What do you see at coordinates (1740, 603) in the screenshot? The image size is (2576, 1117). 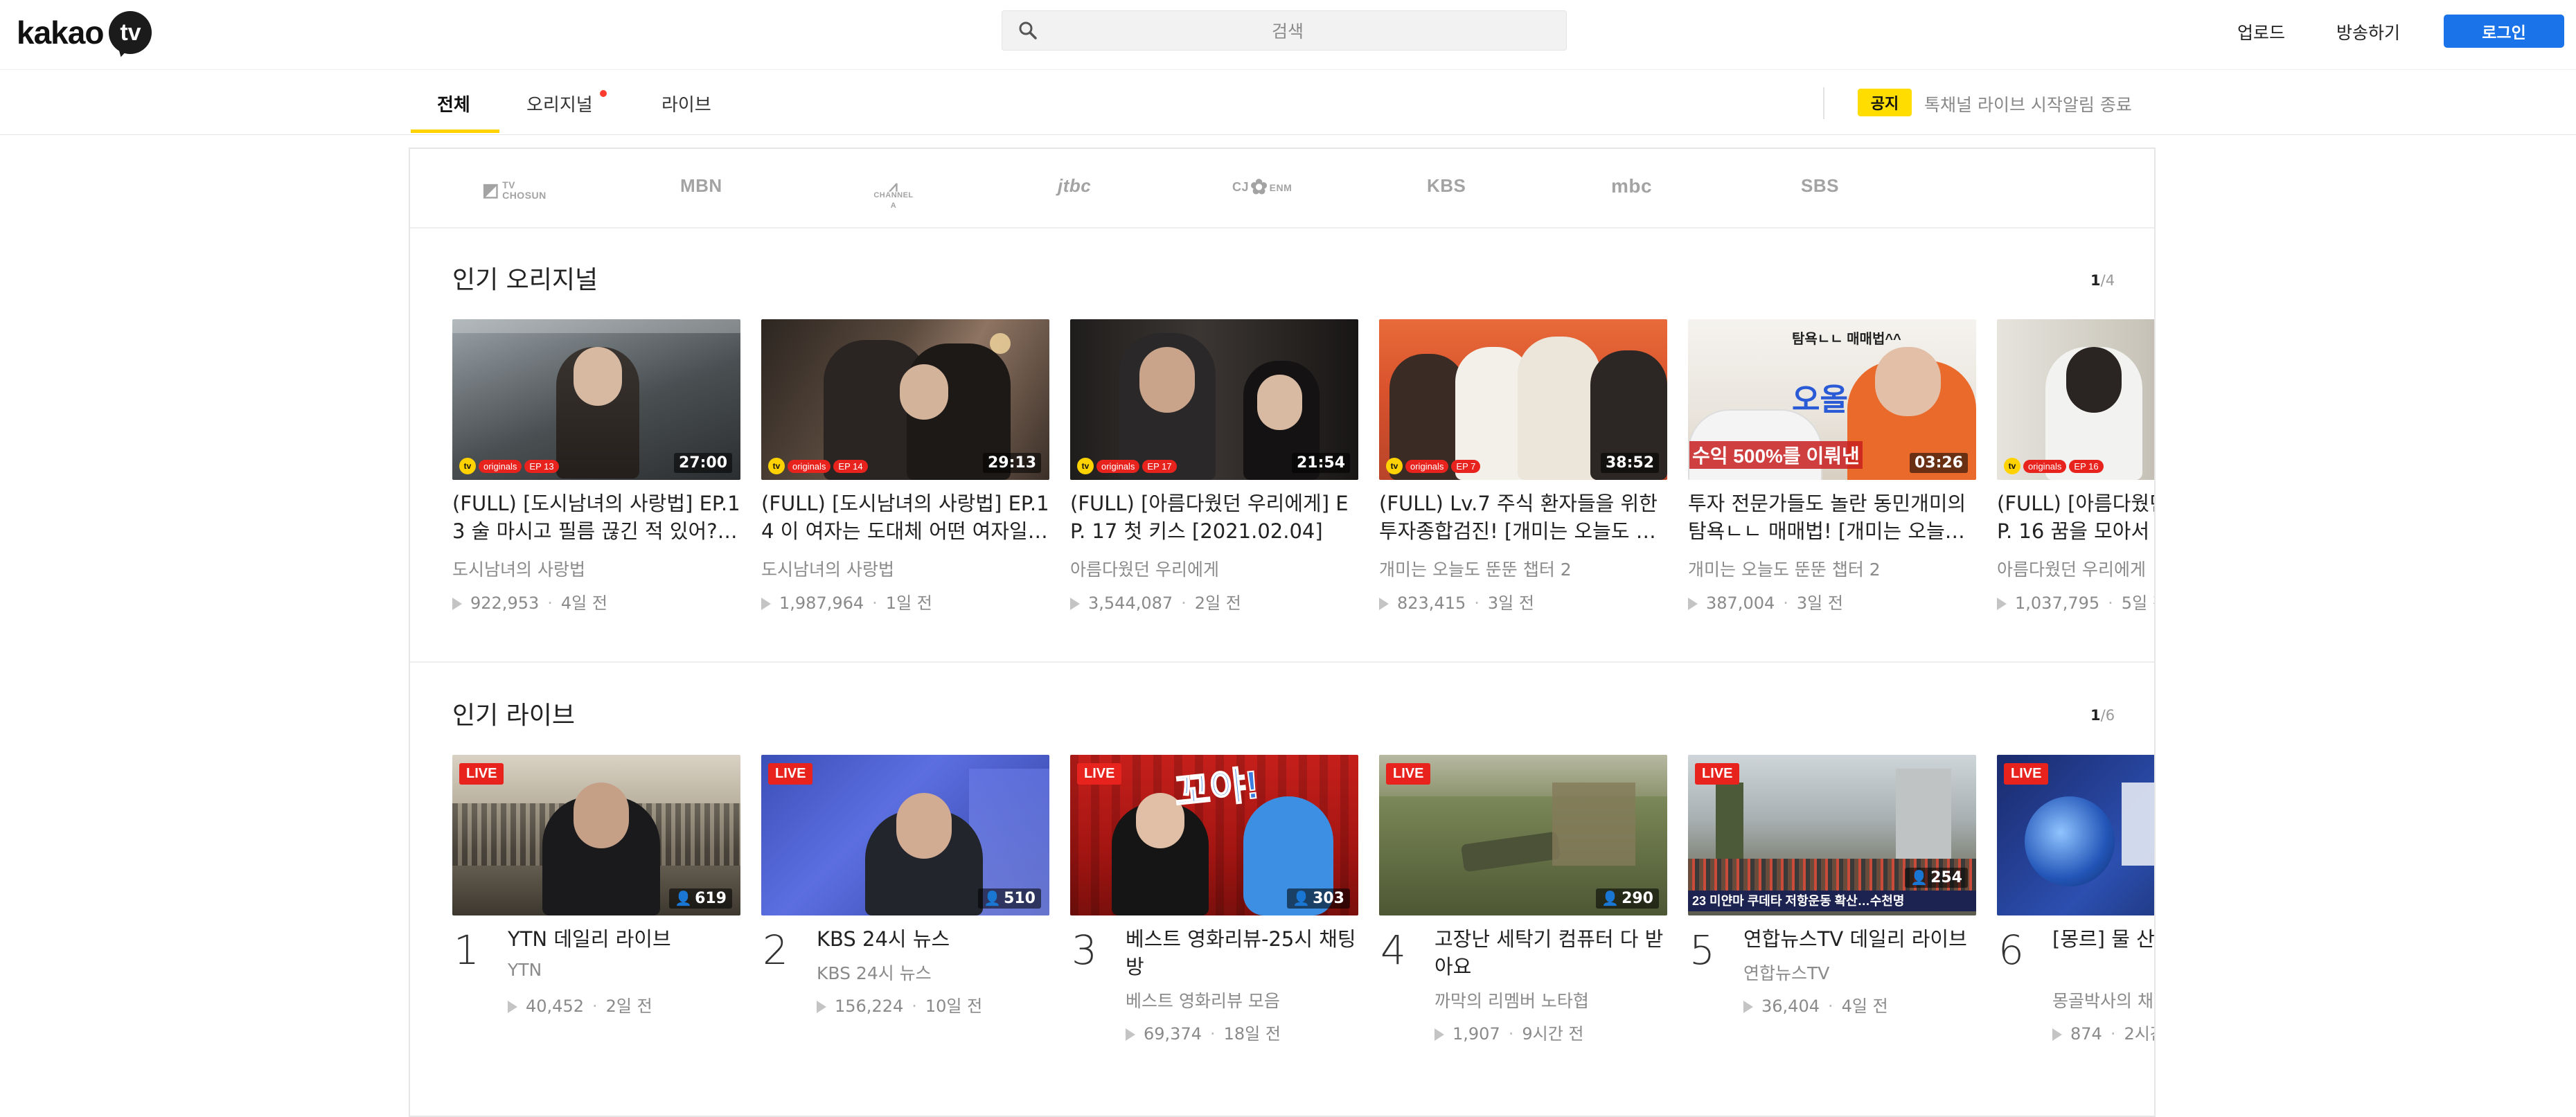 I see `view-count: 387,004` at bounding box center [1740, 603].